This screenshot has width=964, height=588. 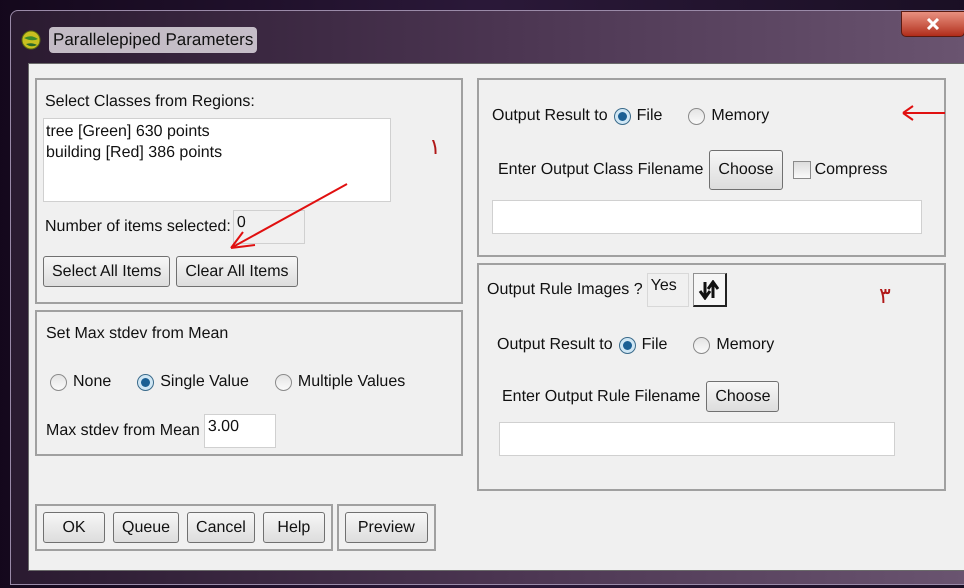 What do you see at coordinates (840, 170) in the screenshot?
I see `compress-checkbox: Compress` at bounding box center [840, 170].